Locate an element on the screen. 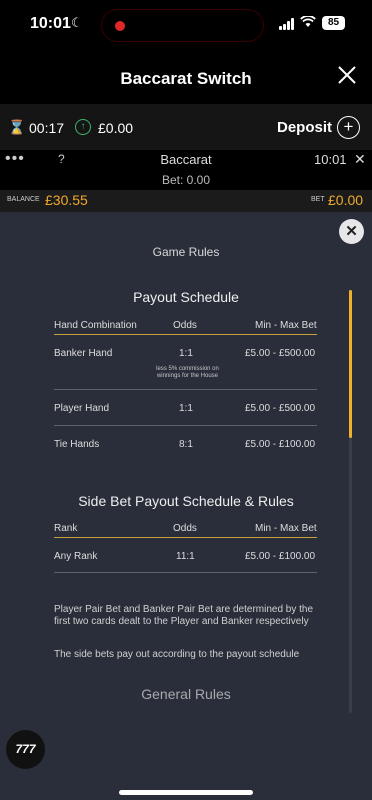 The width and height of the screenshot is (372, 800). game-header: ••• ? Baccarat Bet: 0.00 10:01 ✕ is located at coordinates (186, 170).